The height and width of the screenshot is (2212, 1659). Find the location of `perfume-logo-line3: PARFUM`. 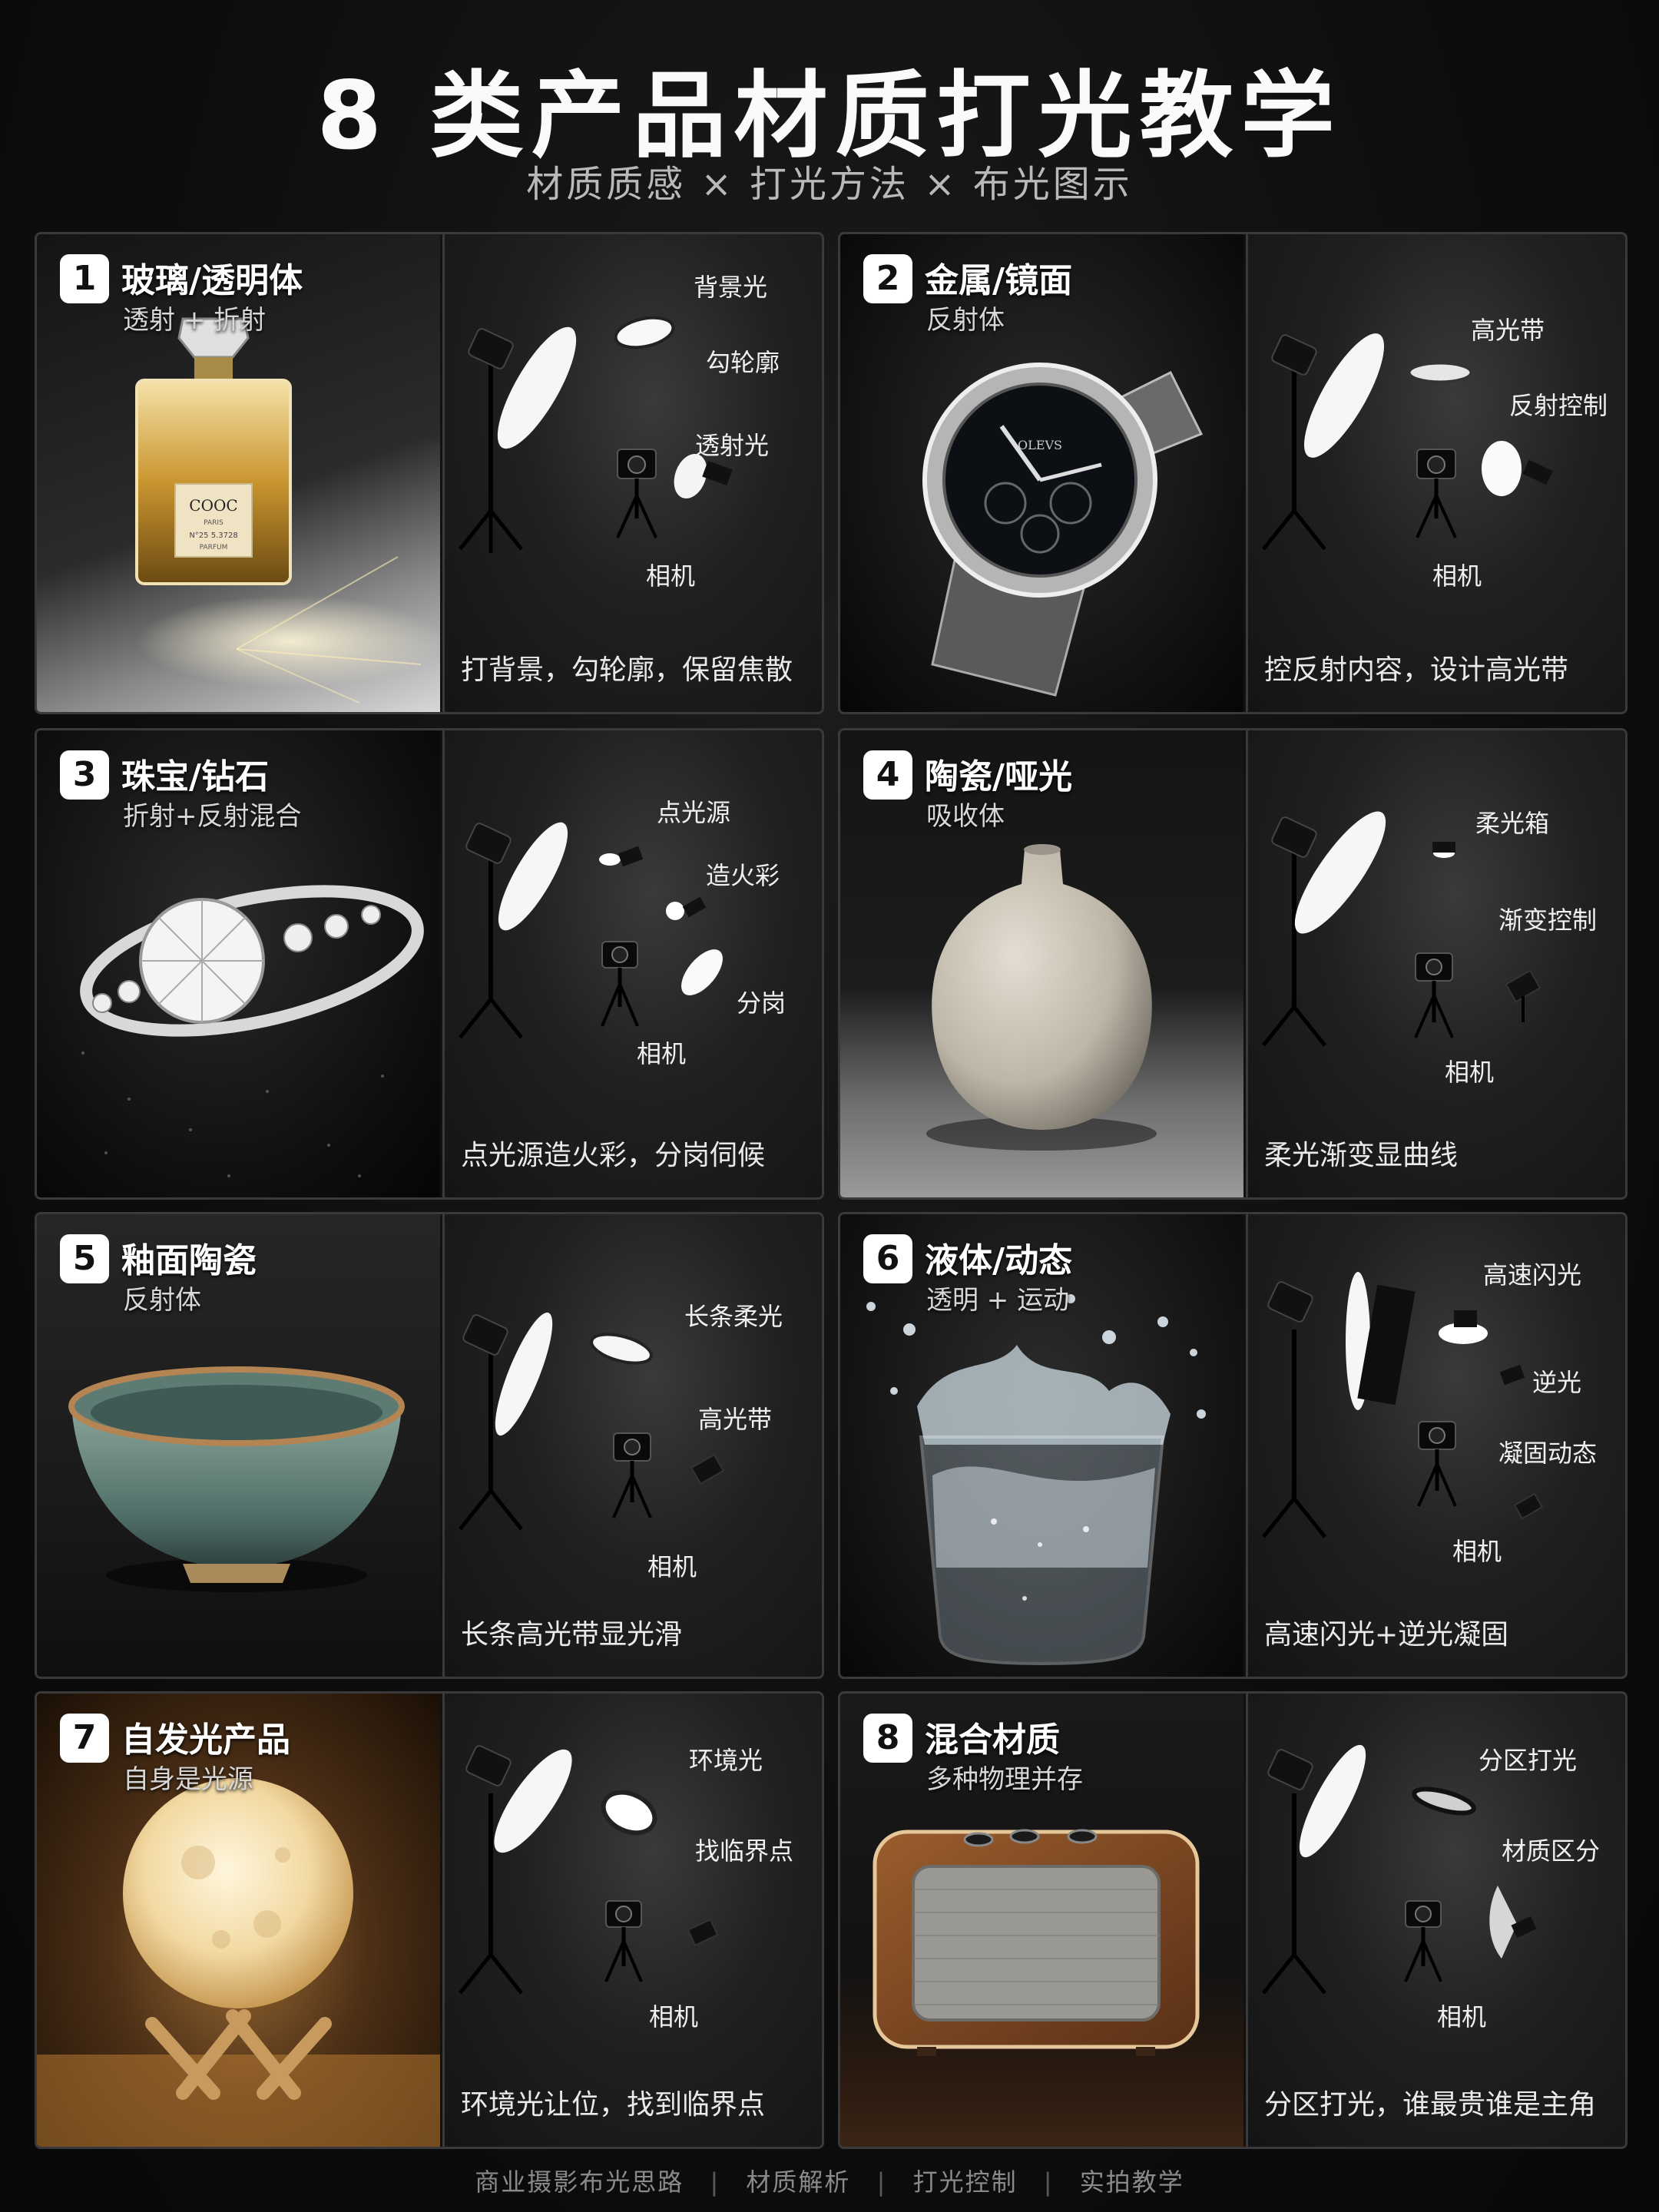

perfume-logo-line3: PARFUM is located at coordinates (214, 548).